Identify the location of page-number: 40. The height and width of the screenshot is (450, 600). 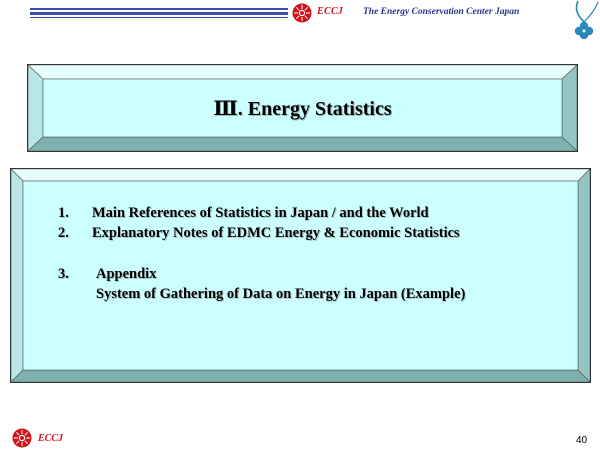
(582, 440).